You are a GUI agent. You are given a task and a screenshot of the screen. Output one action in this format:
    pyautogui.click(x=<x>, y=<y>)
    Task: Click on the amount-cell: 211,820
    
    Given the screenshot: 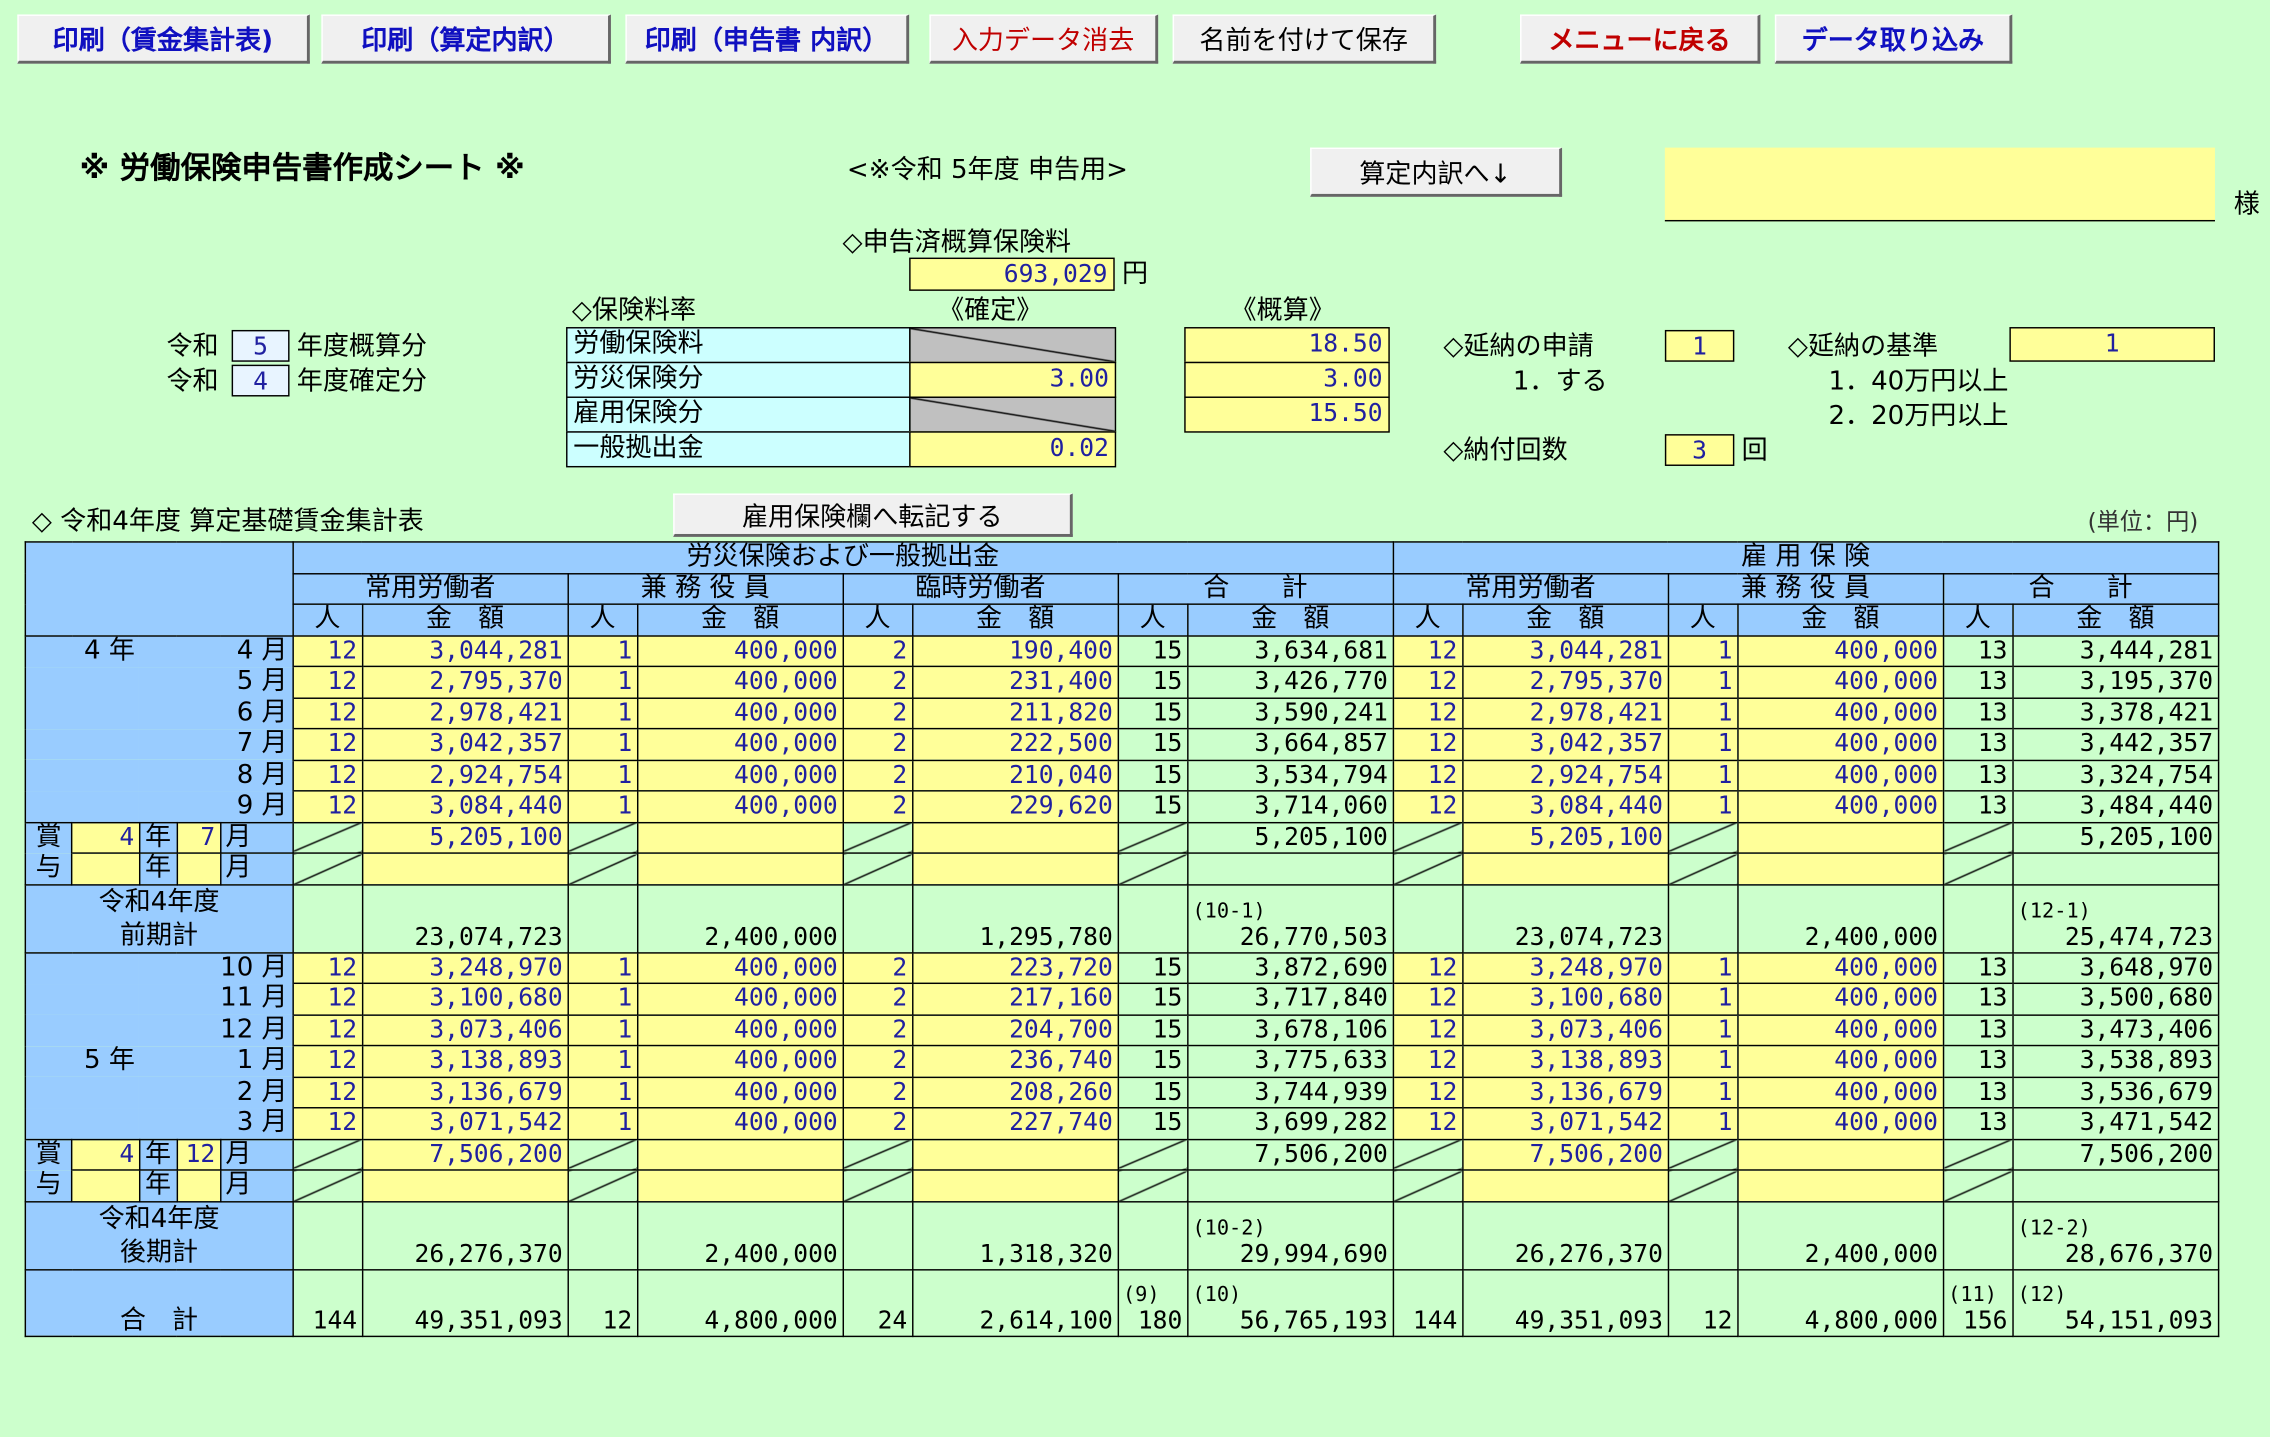 What is the action you would take?
    pyautogui.click(x=1015, y=713)
    